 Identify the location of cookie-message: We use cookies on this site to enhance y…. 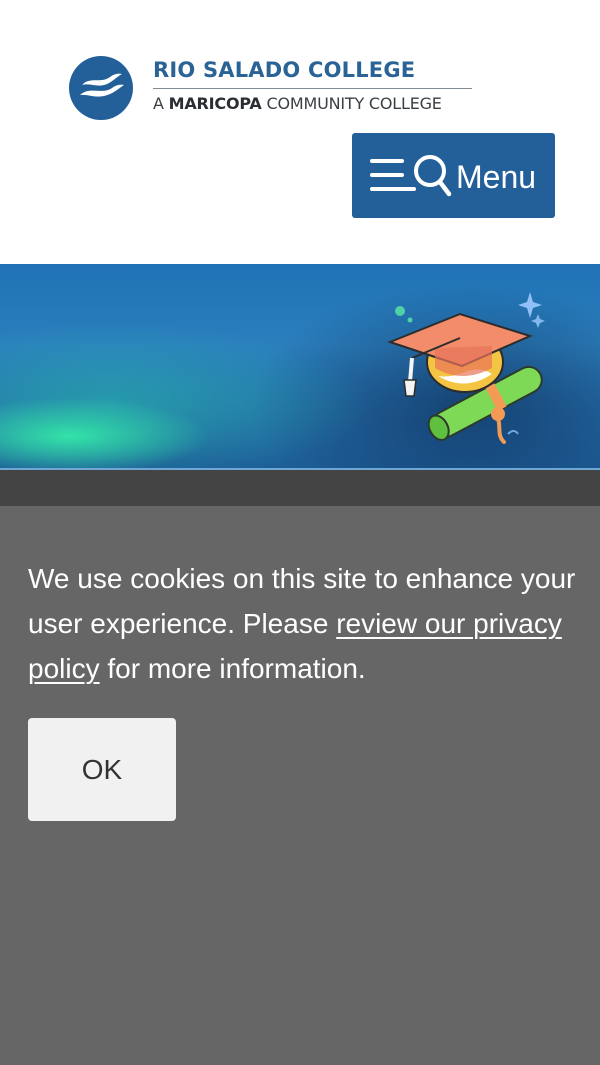
(303, 623).